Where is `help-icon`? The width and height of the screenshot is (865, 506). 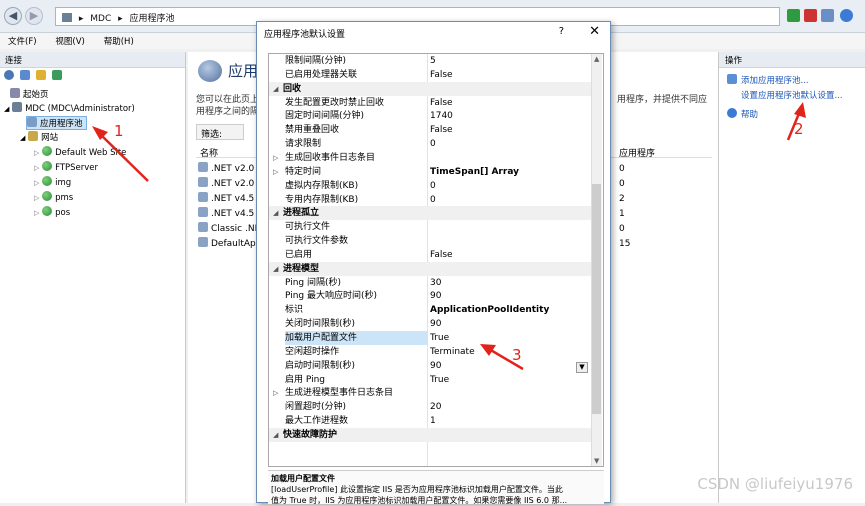
help-icon is located at coordinates (846, 15).